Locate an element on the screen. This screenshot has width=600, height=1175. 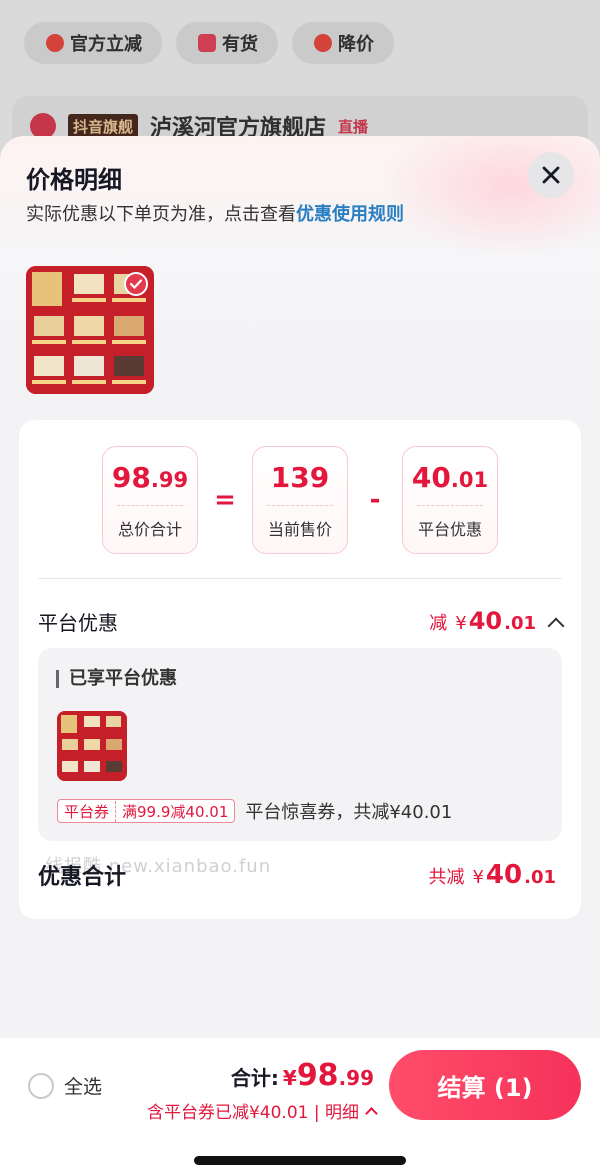
select-all-toggle: 全选 is located at coordinates (65, 1085).